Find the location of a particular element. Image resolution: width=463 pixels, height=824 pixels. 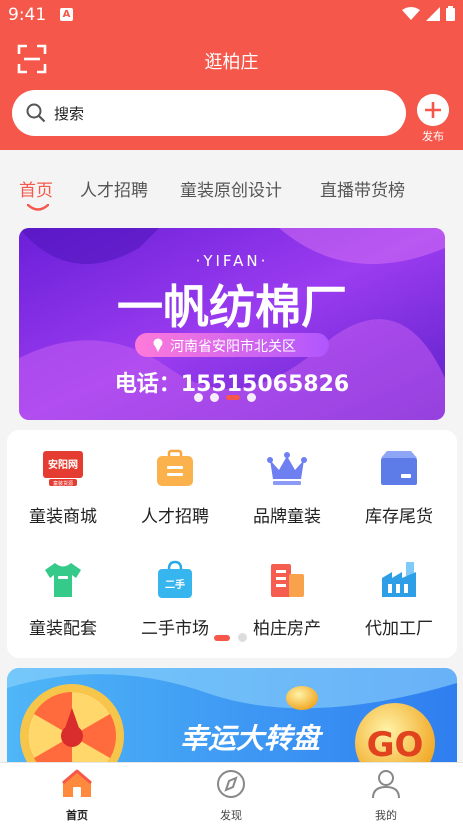

search-icon is located at coordinates (36, 113).